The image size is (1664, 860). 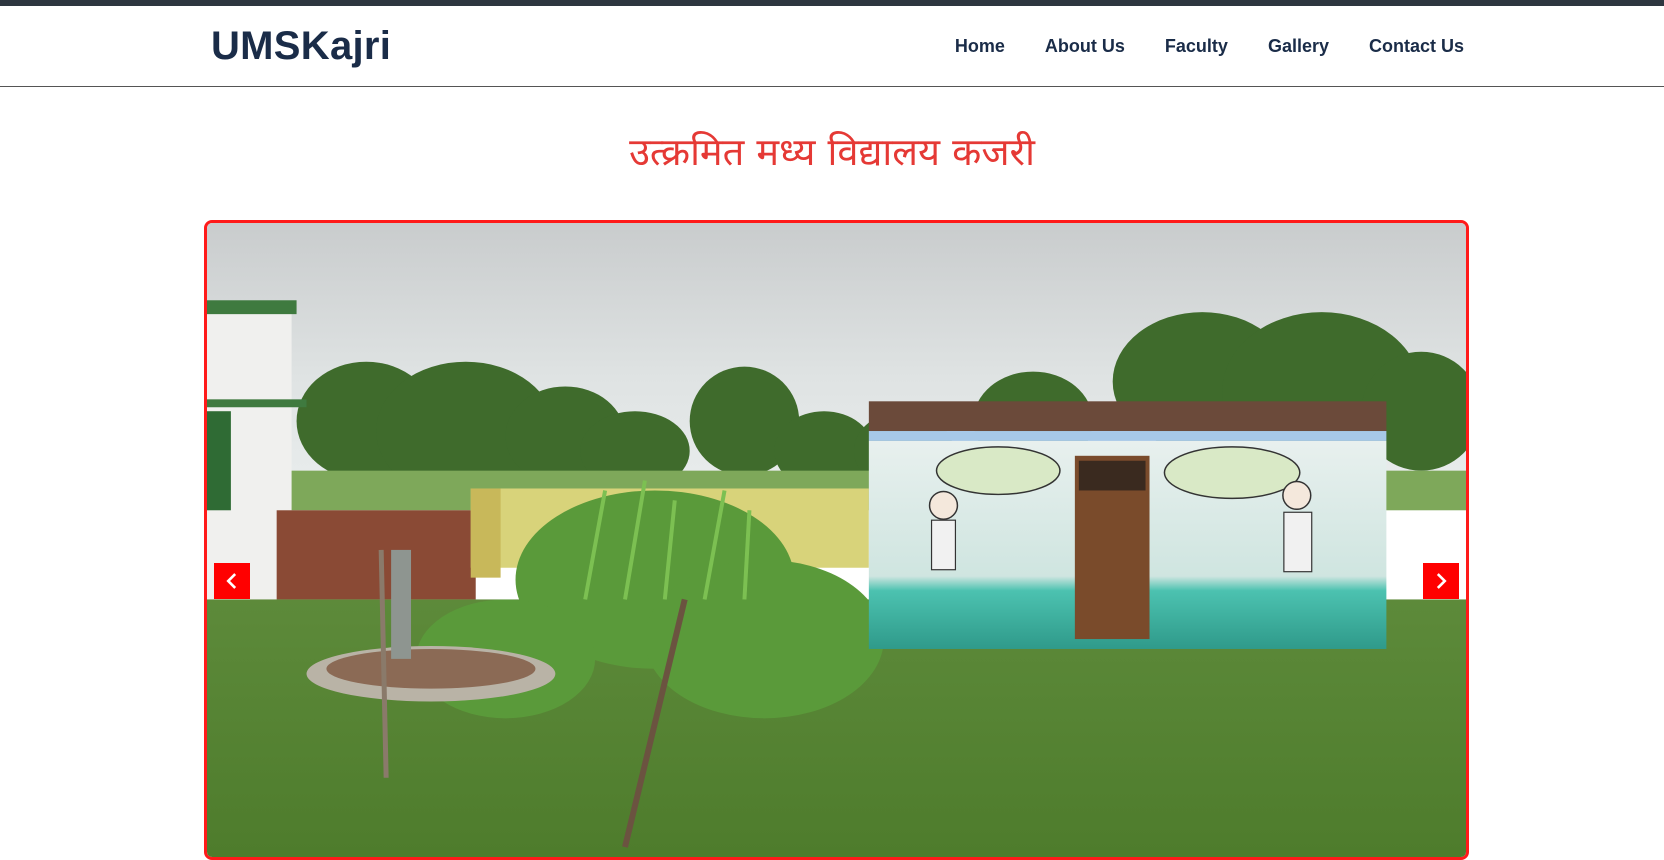 What do you see at coordinates (301, 46) in the screenshot?
I see `site-logo-text: UMSKajri` at bounding box center [301, 46].